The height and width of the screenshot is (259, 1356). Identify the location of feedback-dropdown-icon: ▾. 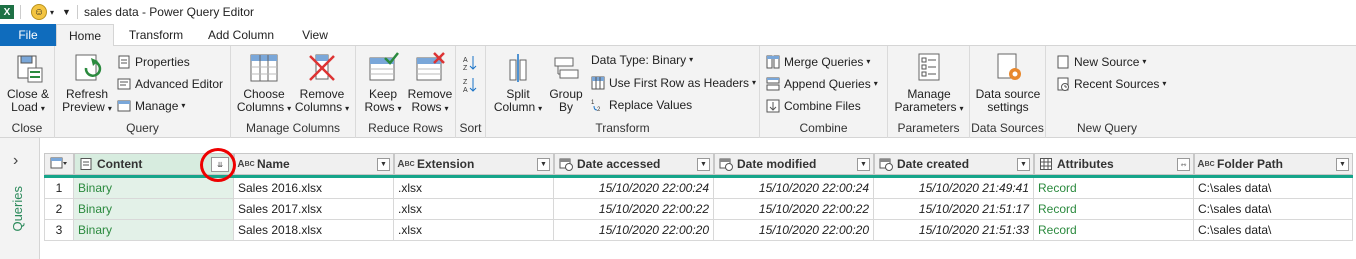
(52, 12).